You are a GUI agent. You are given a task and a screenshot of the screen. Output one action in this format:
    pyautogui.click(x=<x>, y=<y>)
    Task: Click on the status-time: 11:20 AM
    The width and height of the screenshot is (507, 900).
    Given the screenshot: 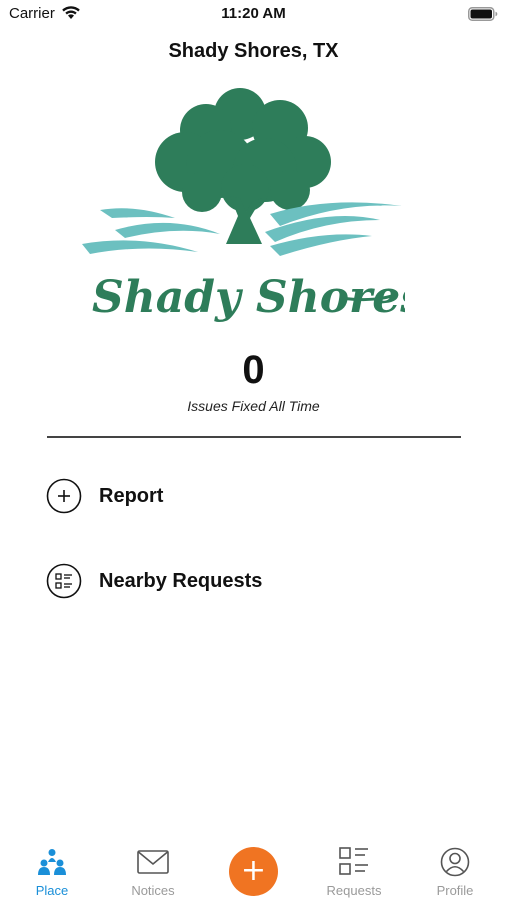 What is the action you would take?
    pyautogui.click(x=253, y=13)
    